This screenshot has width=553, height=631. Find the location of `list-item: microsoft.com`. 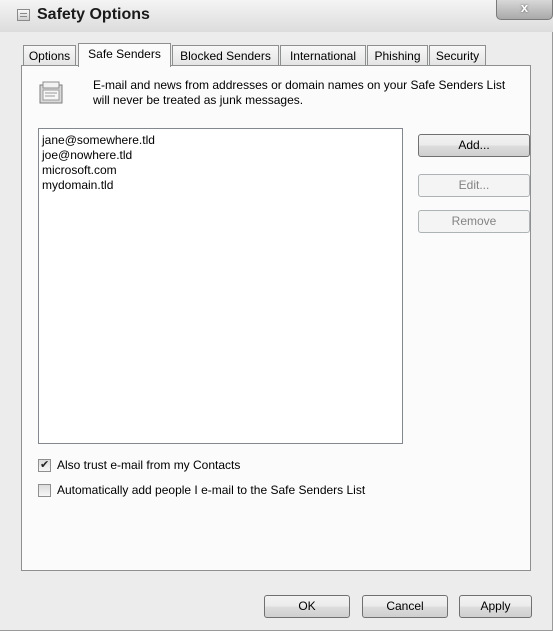

list-item: microsoft.com is located at coordinates (222, 170).